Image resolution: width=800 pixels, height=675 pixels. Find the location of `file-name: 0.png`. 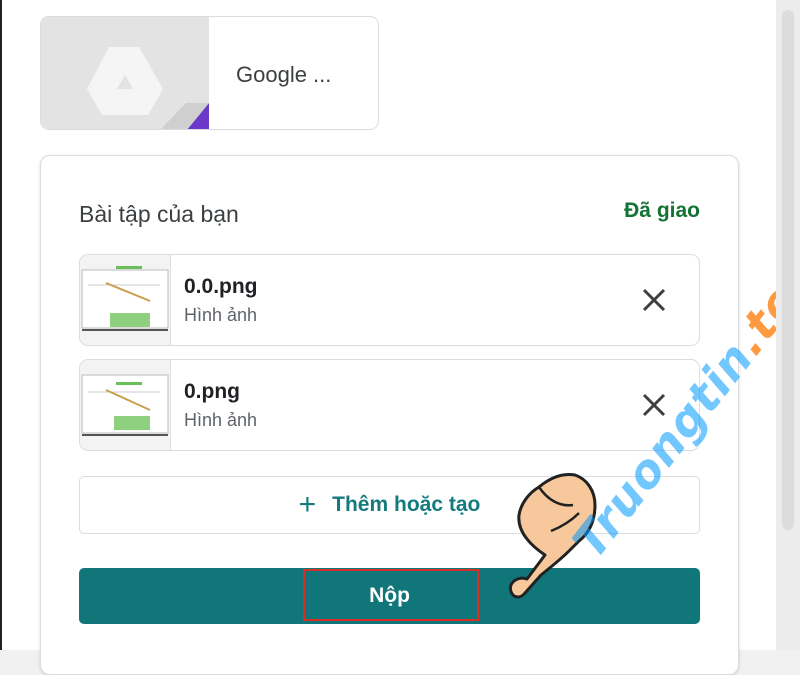

file-name: 0.png is located at coordinates (212, 391).